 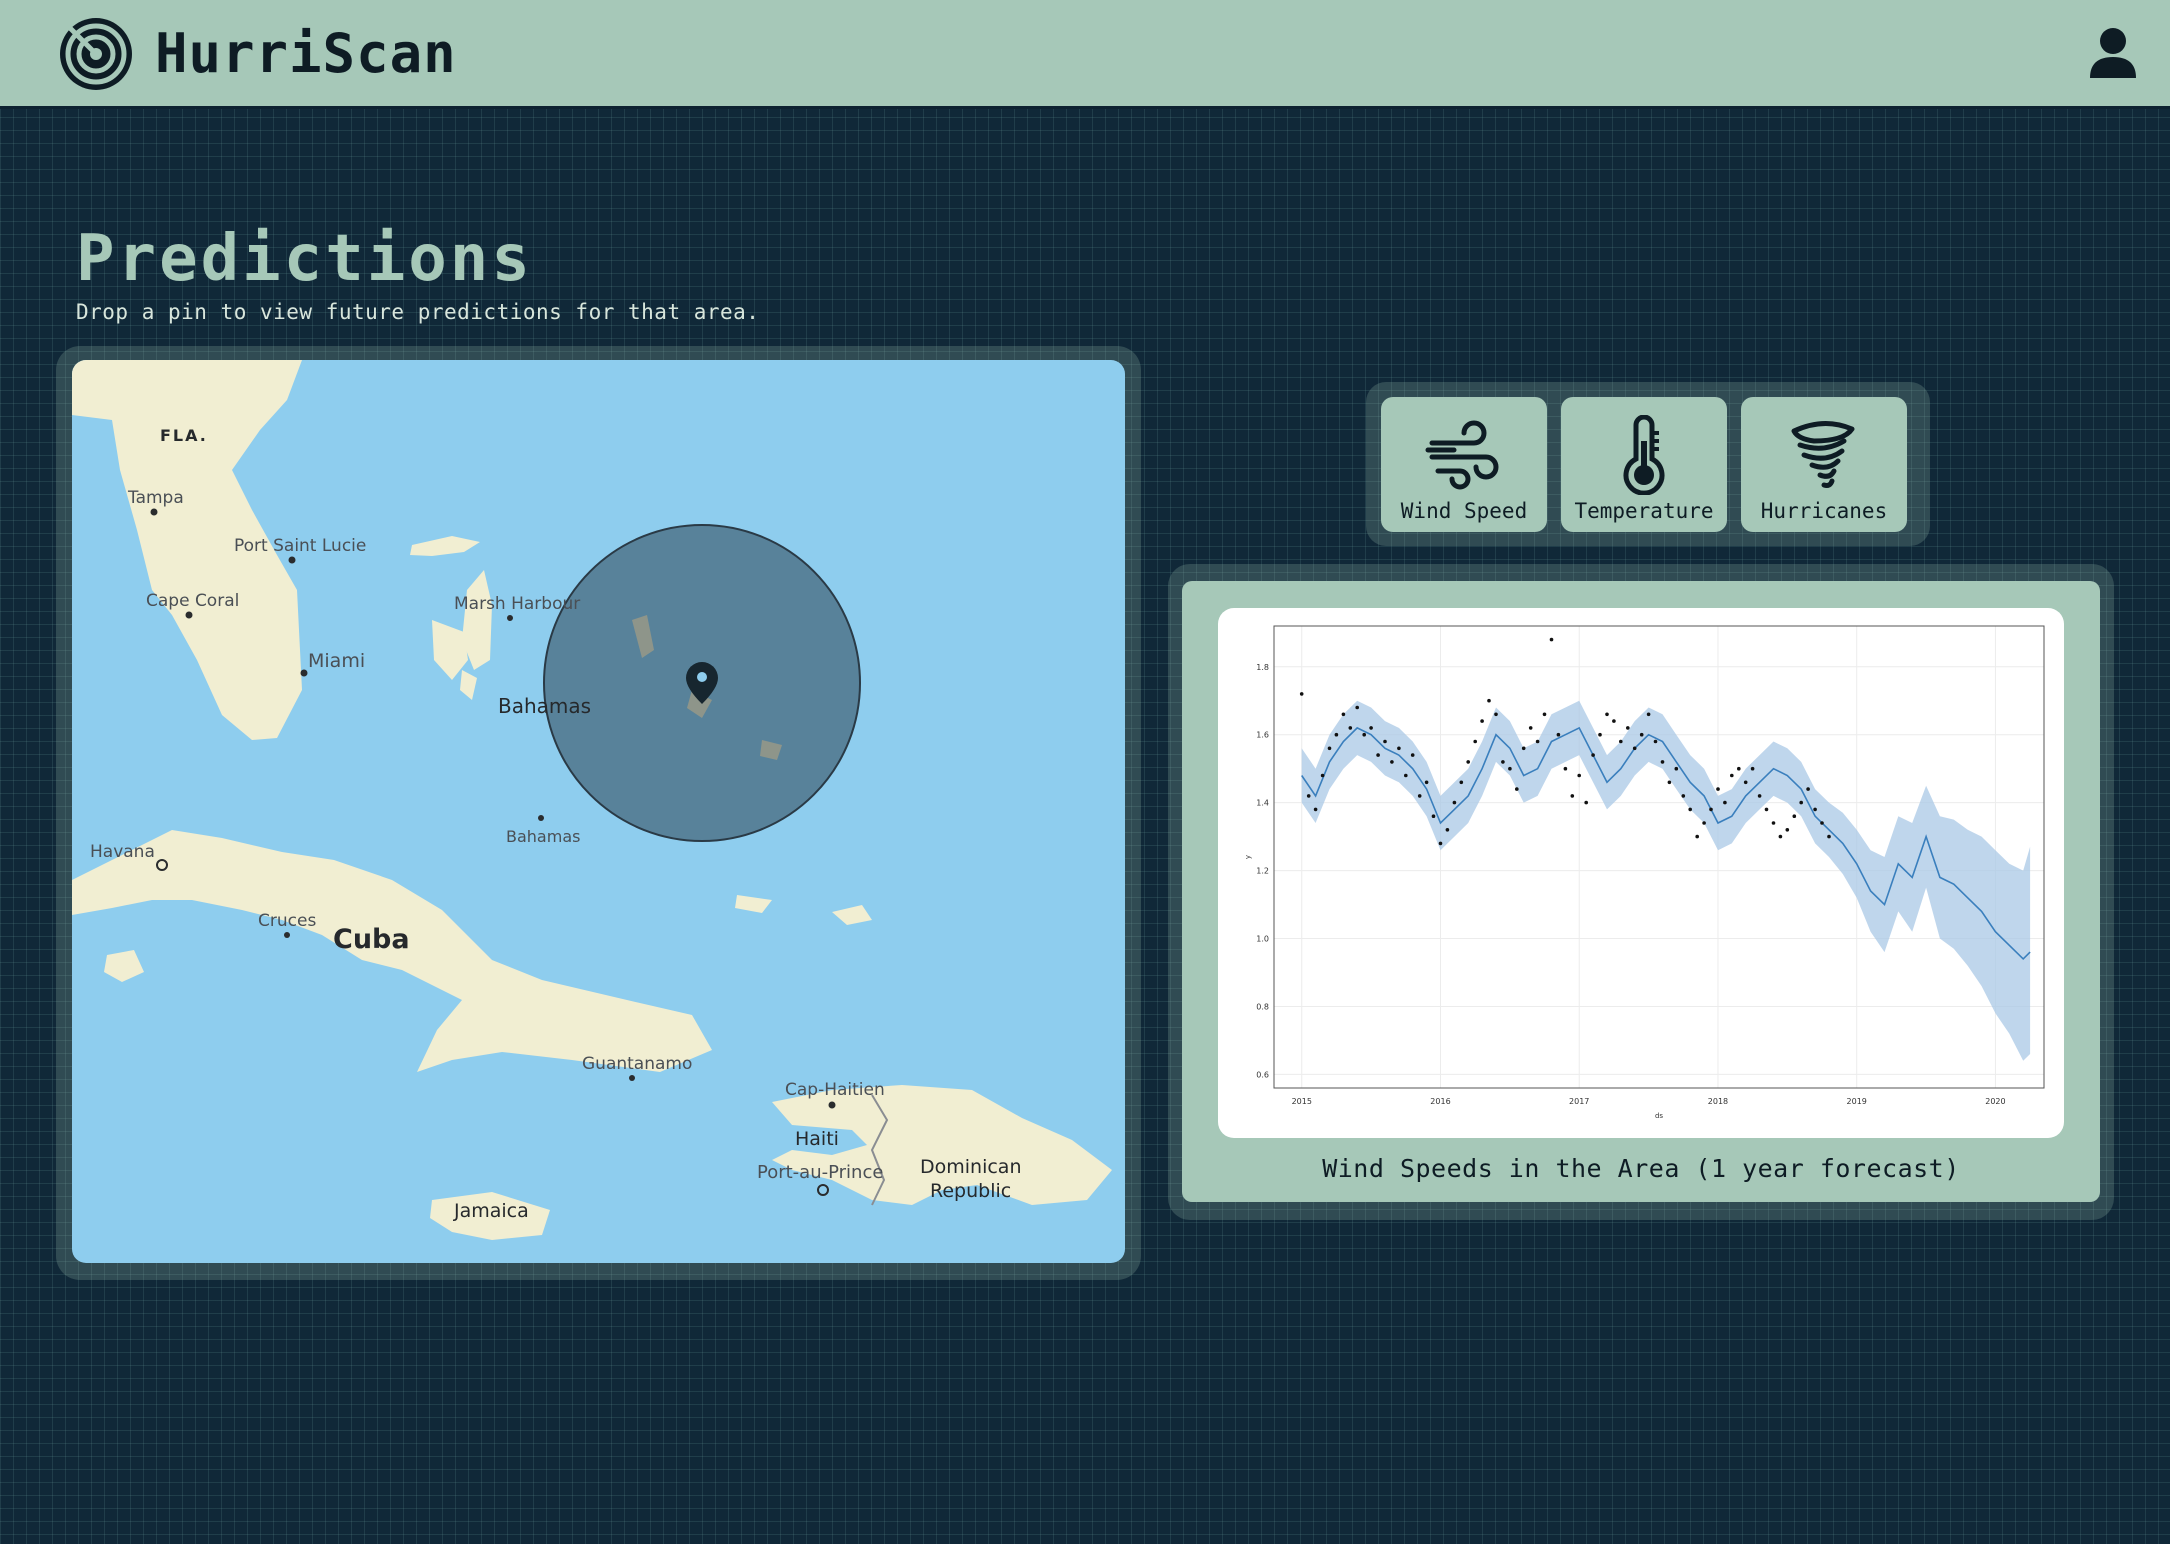 I want to click on user-profile-icon, so click(x=2113, y=53).